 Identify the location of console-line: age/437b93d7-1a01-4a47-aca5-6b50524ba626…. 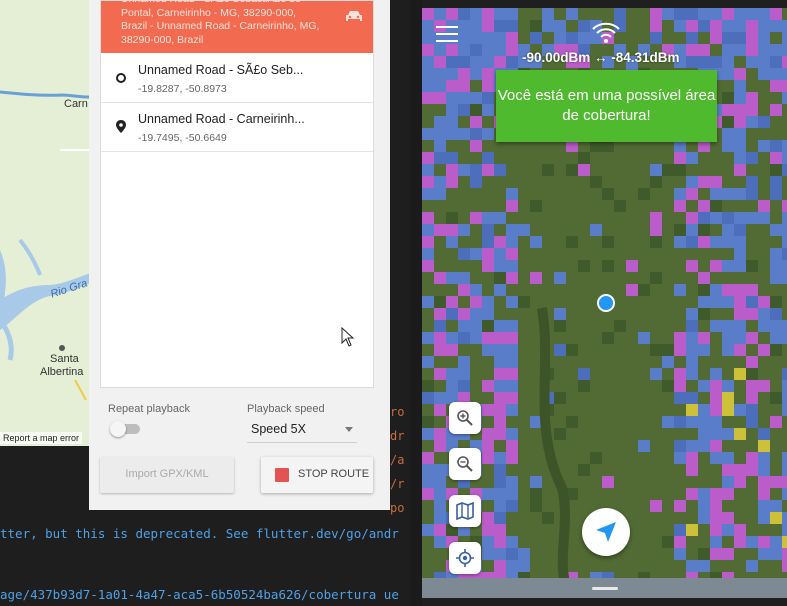
(199, 594).